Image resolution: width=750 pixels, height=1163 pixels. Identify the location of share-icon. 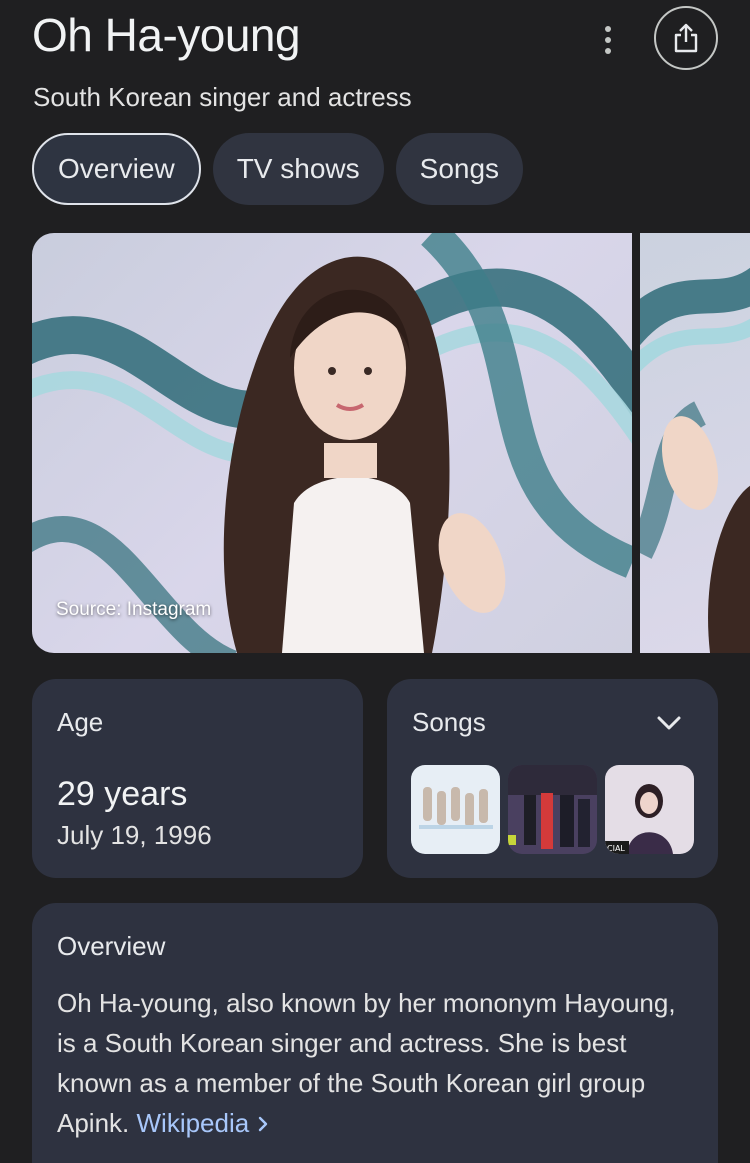
(686, 38).